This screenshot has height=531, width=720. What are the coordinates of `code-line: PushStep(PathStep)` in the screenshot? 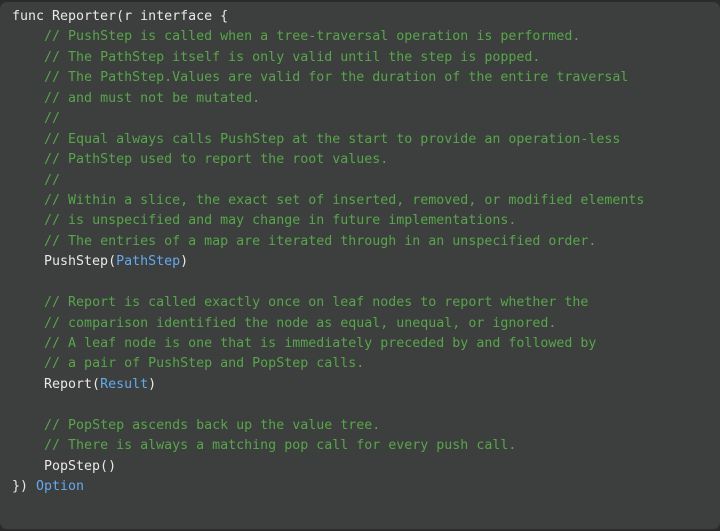 It's located at (360, 262).